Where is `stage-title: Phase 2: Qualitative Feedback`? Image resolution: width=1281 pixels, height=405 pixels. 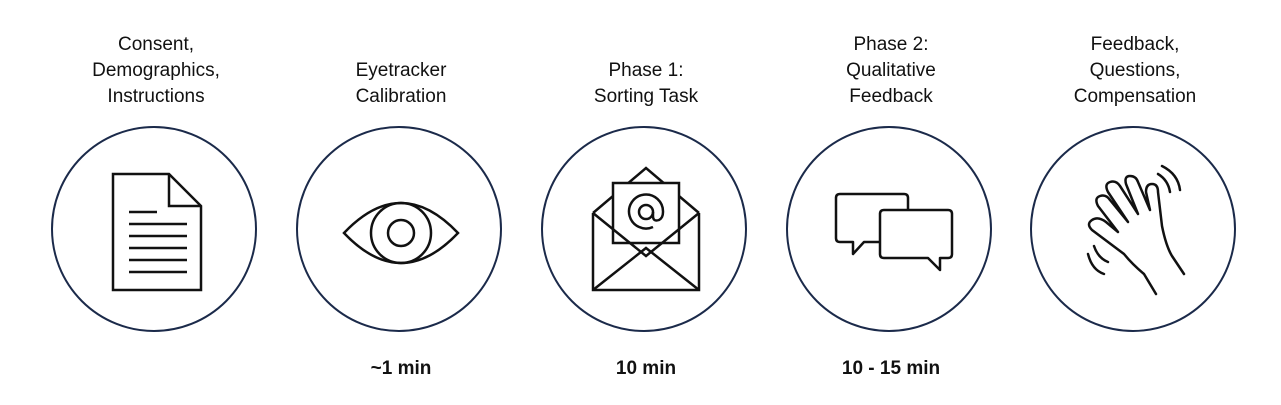
stage-title: Phase 2: Qualitative Feedback is located at coordinates (891, 70).